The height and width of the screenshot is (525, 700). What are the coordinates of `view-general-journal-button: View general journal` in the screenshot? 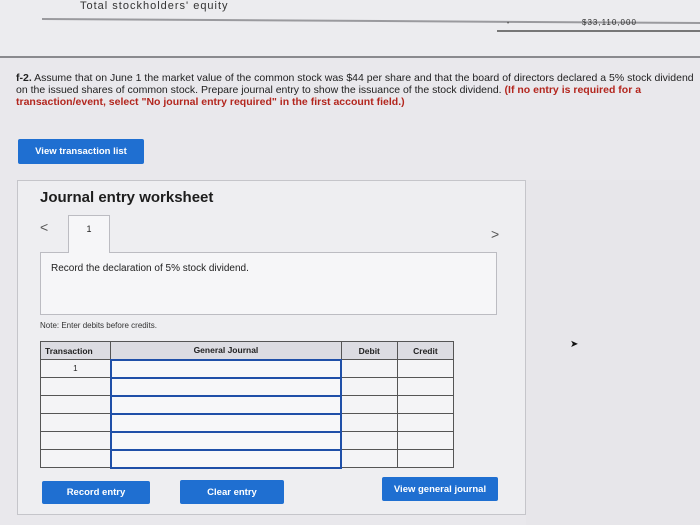 It's located at (440, 489).